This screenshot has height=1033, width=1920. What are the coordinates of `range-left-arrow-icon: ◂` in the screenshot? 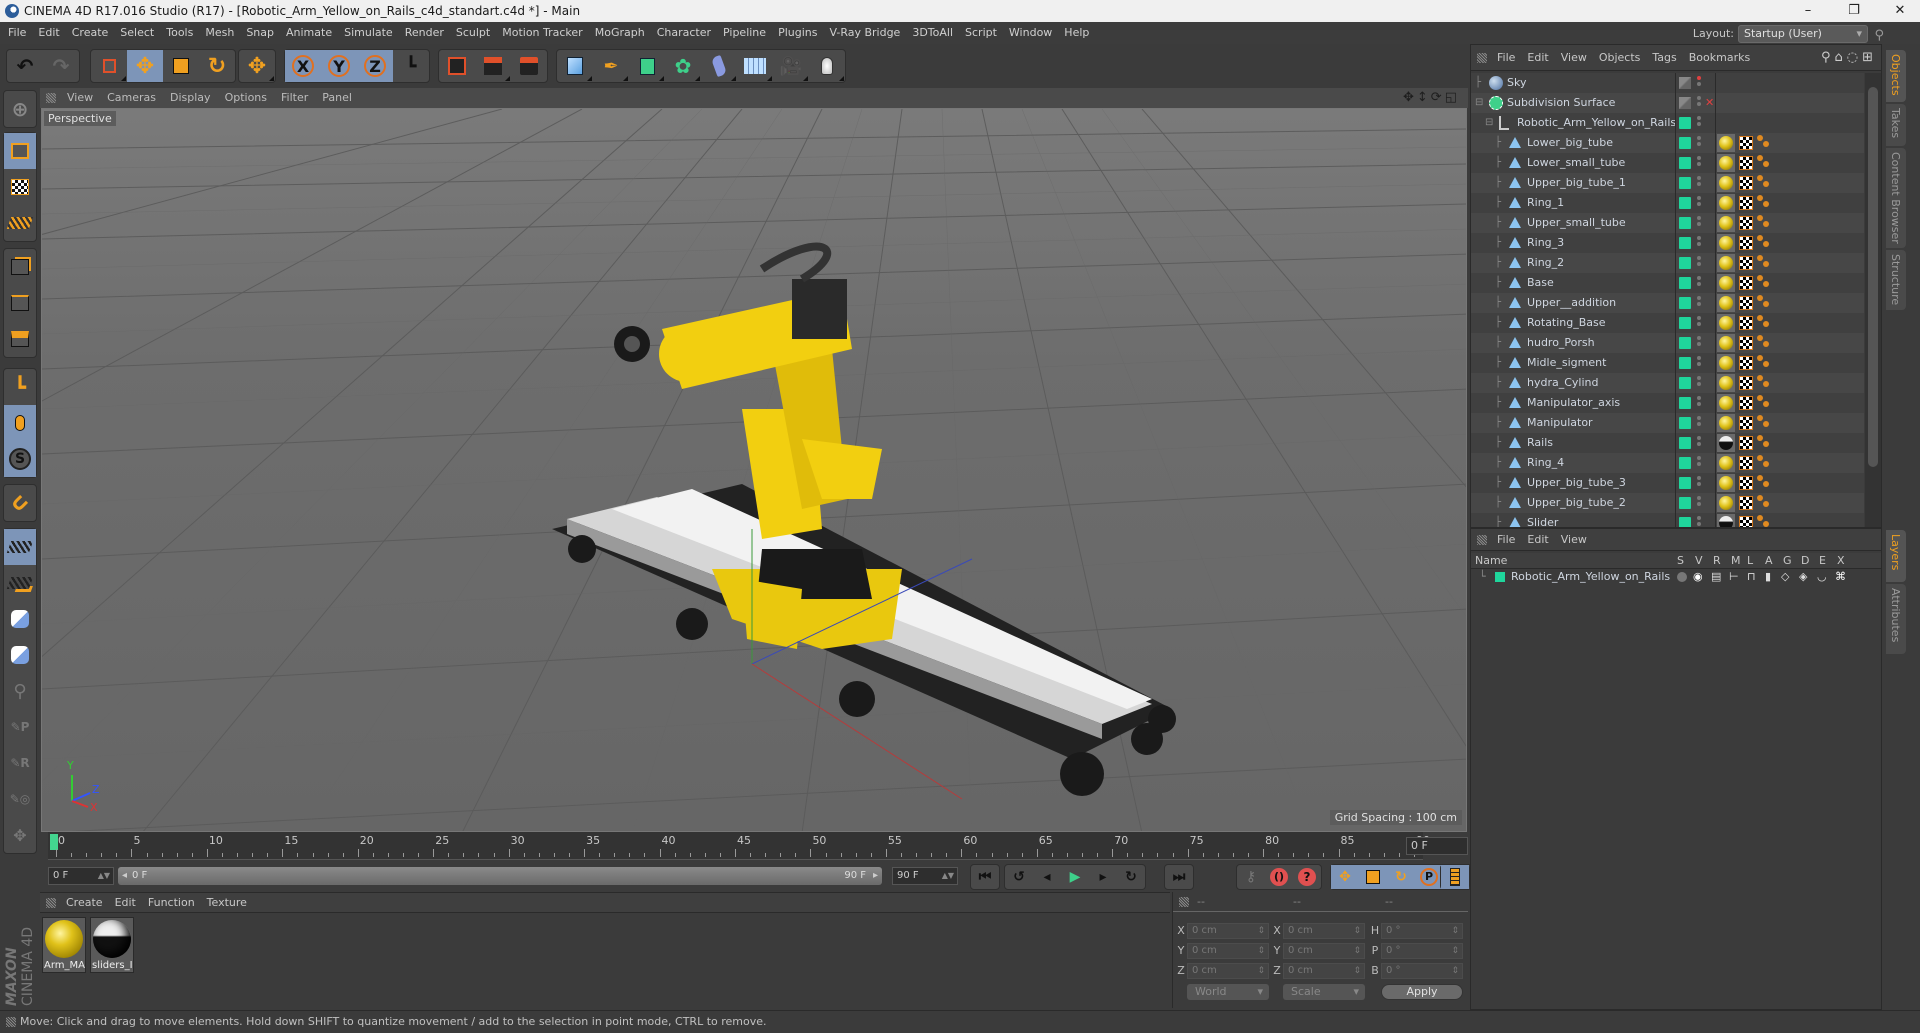 It's located at (124, 876).